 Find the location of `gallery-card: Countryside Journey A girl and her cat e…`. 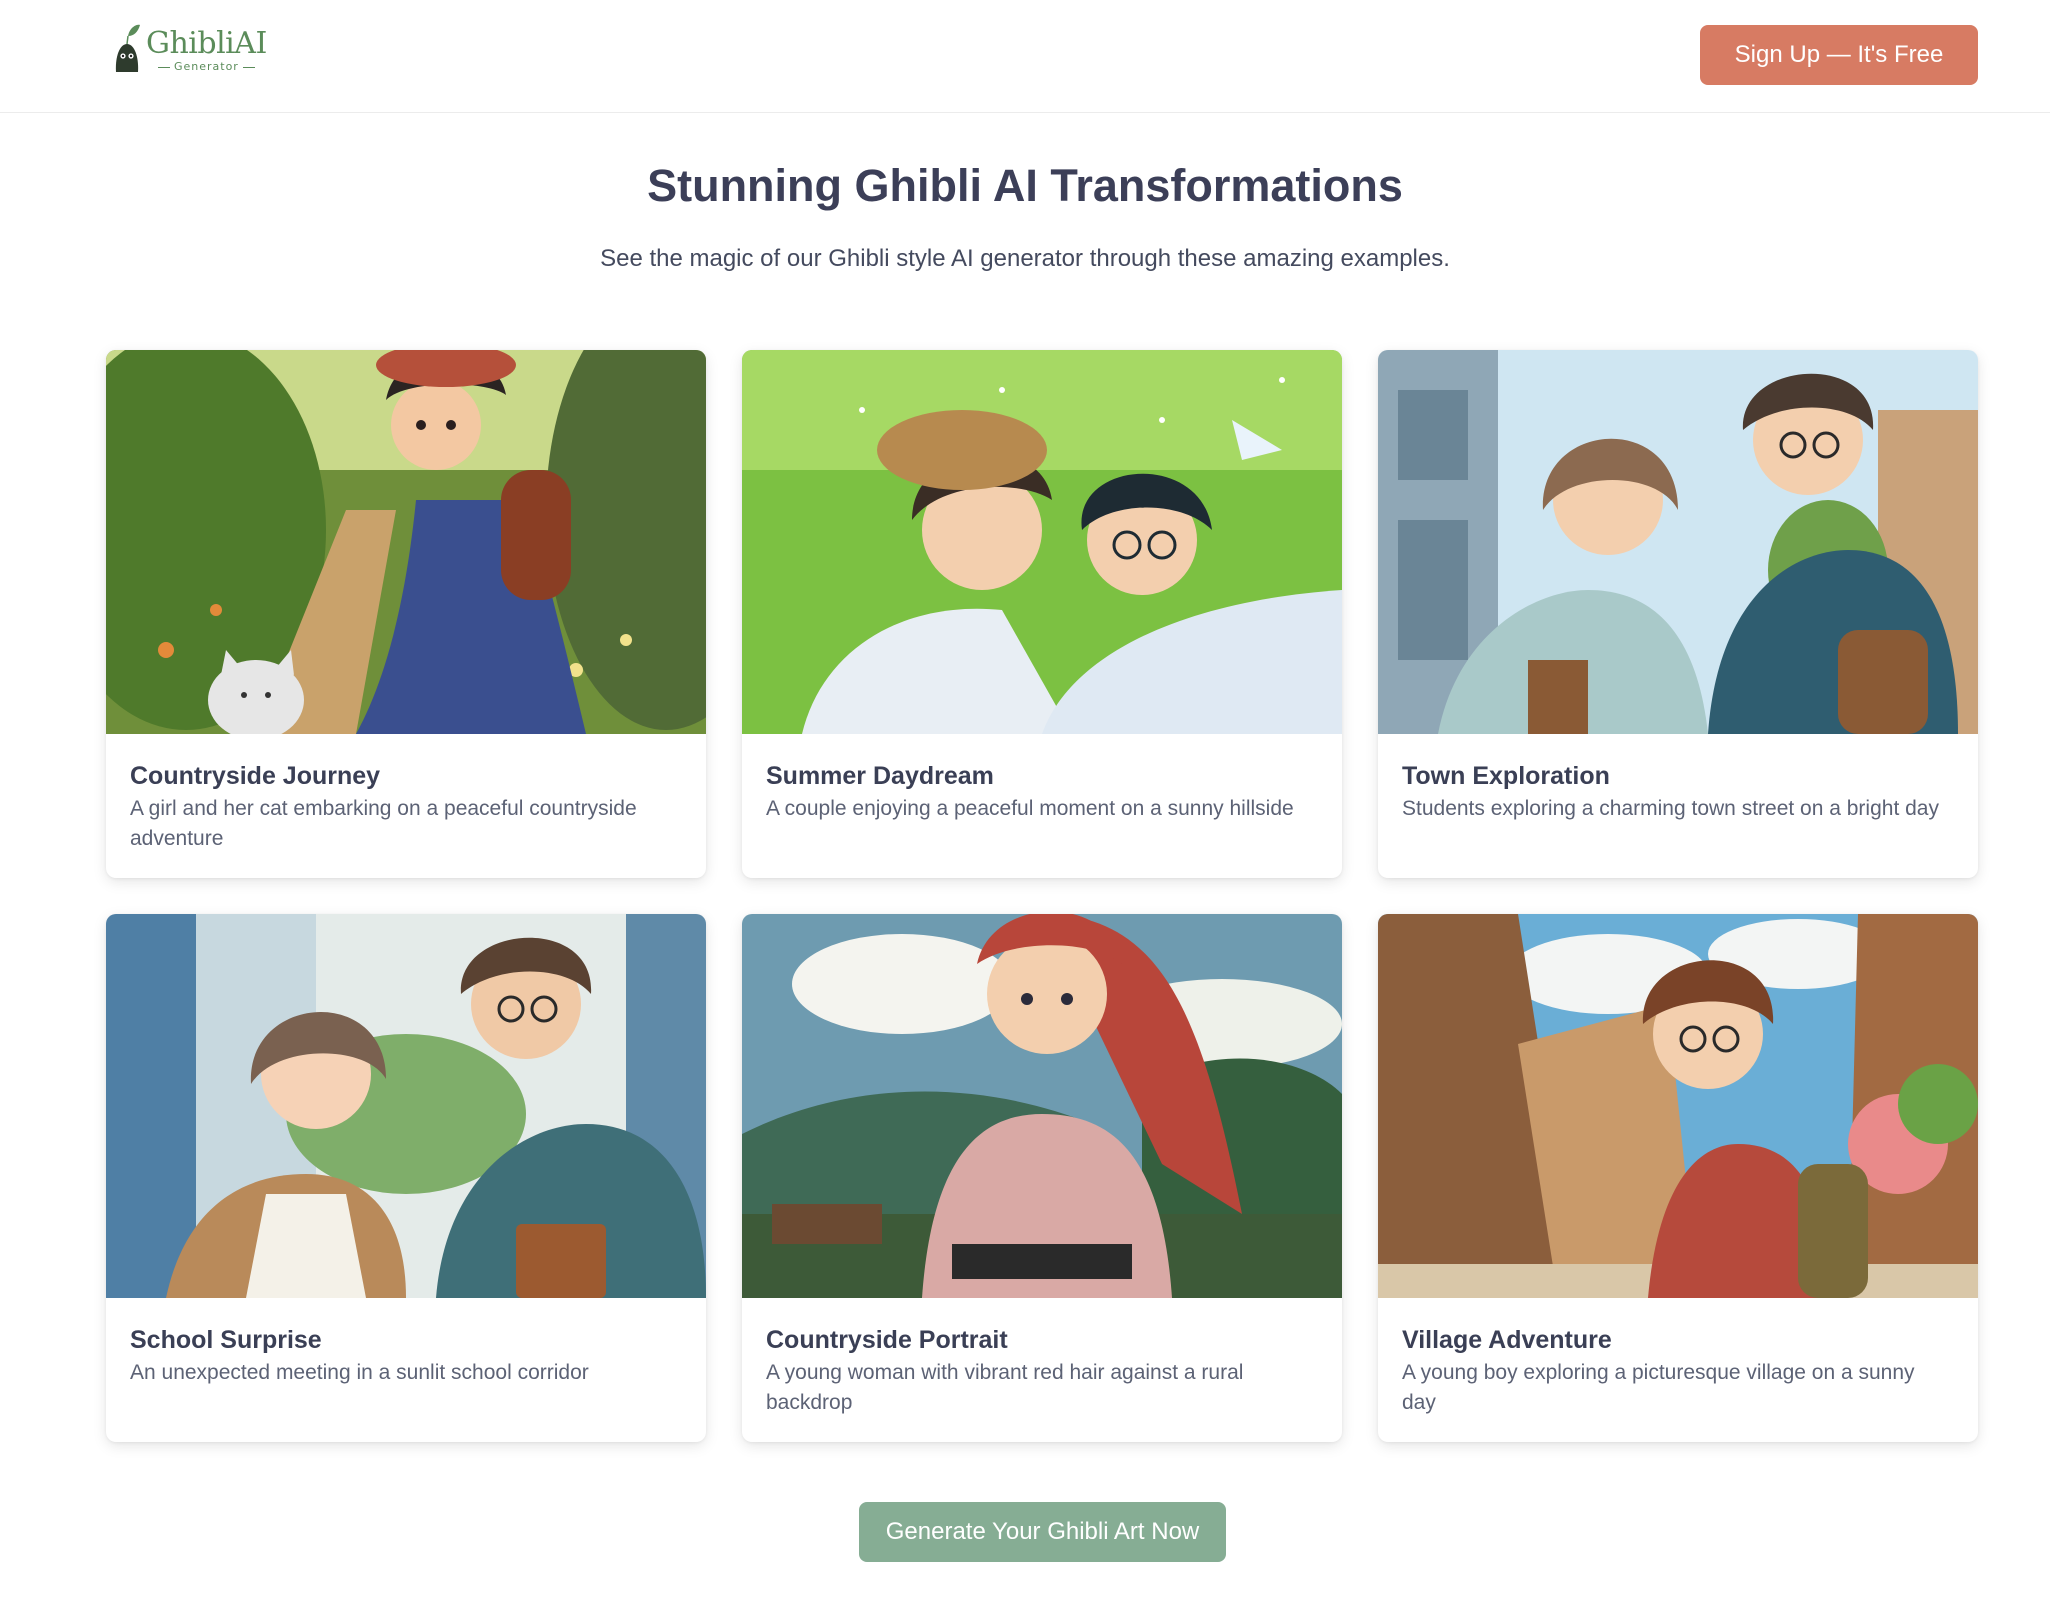

gallery-card: Countryside Journey A girl and her cat e… is located at coordinates (406, 614).